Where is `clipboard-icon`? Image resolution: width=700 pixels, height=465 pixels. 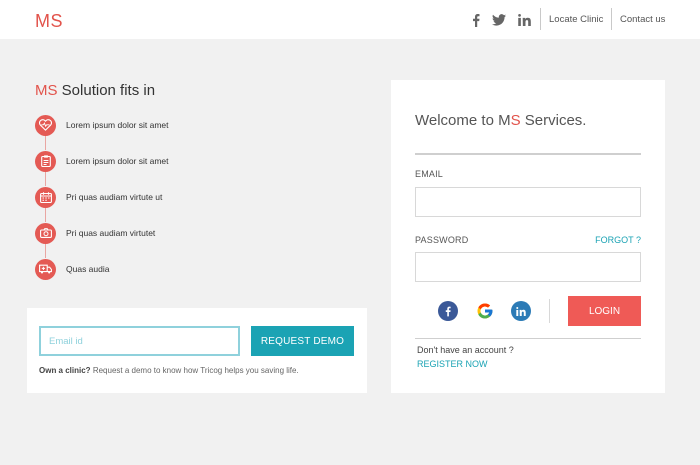
clipboard-icon is located at coordinates (45, 161).